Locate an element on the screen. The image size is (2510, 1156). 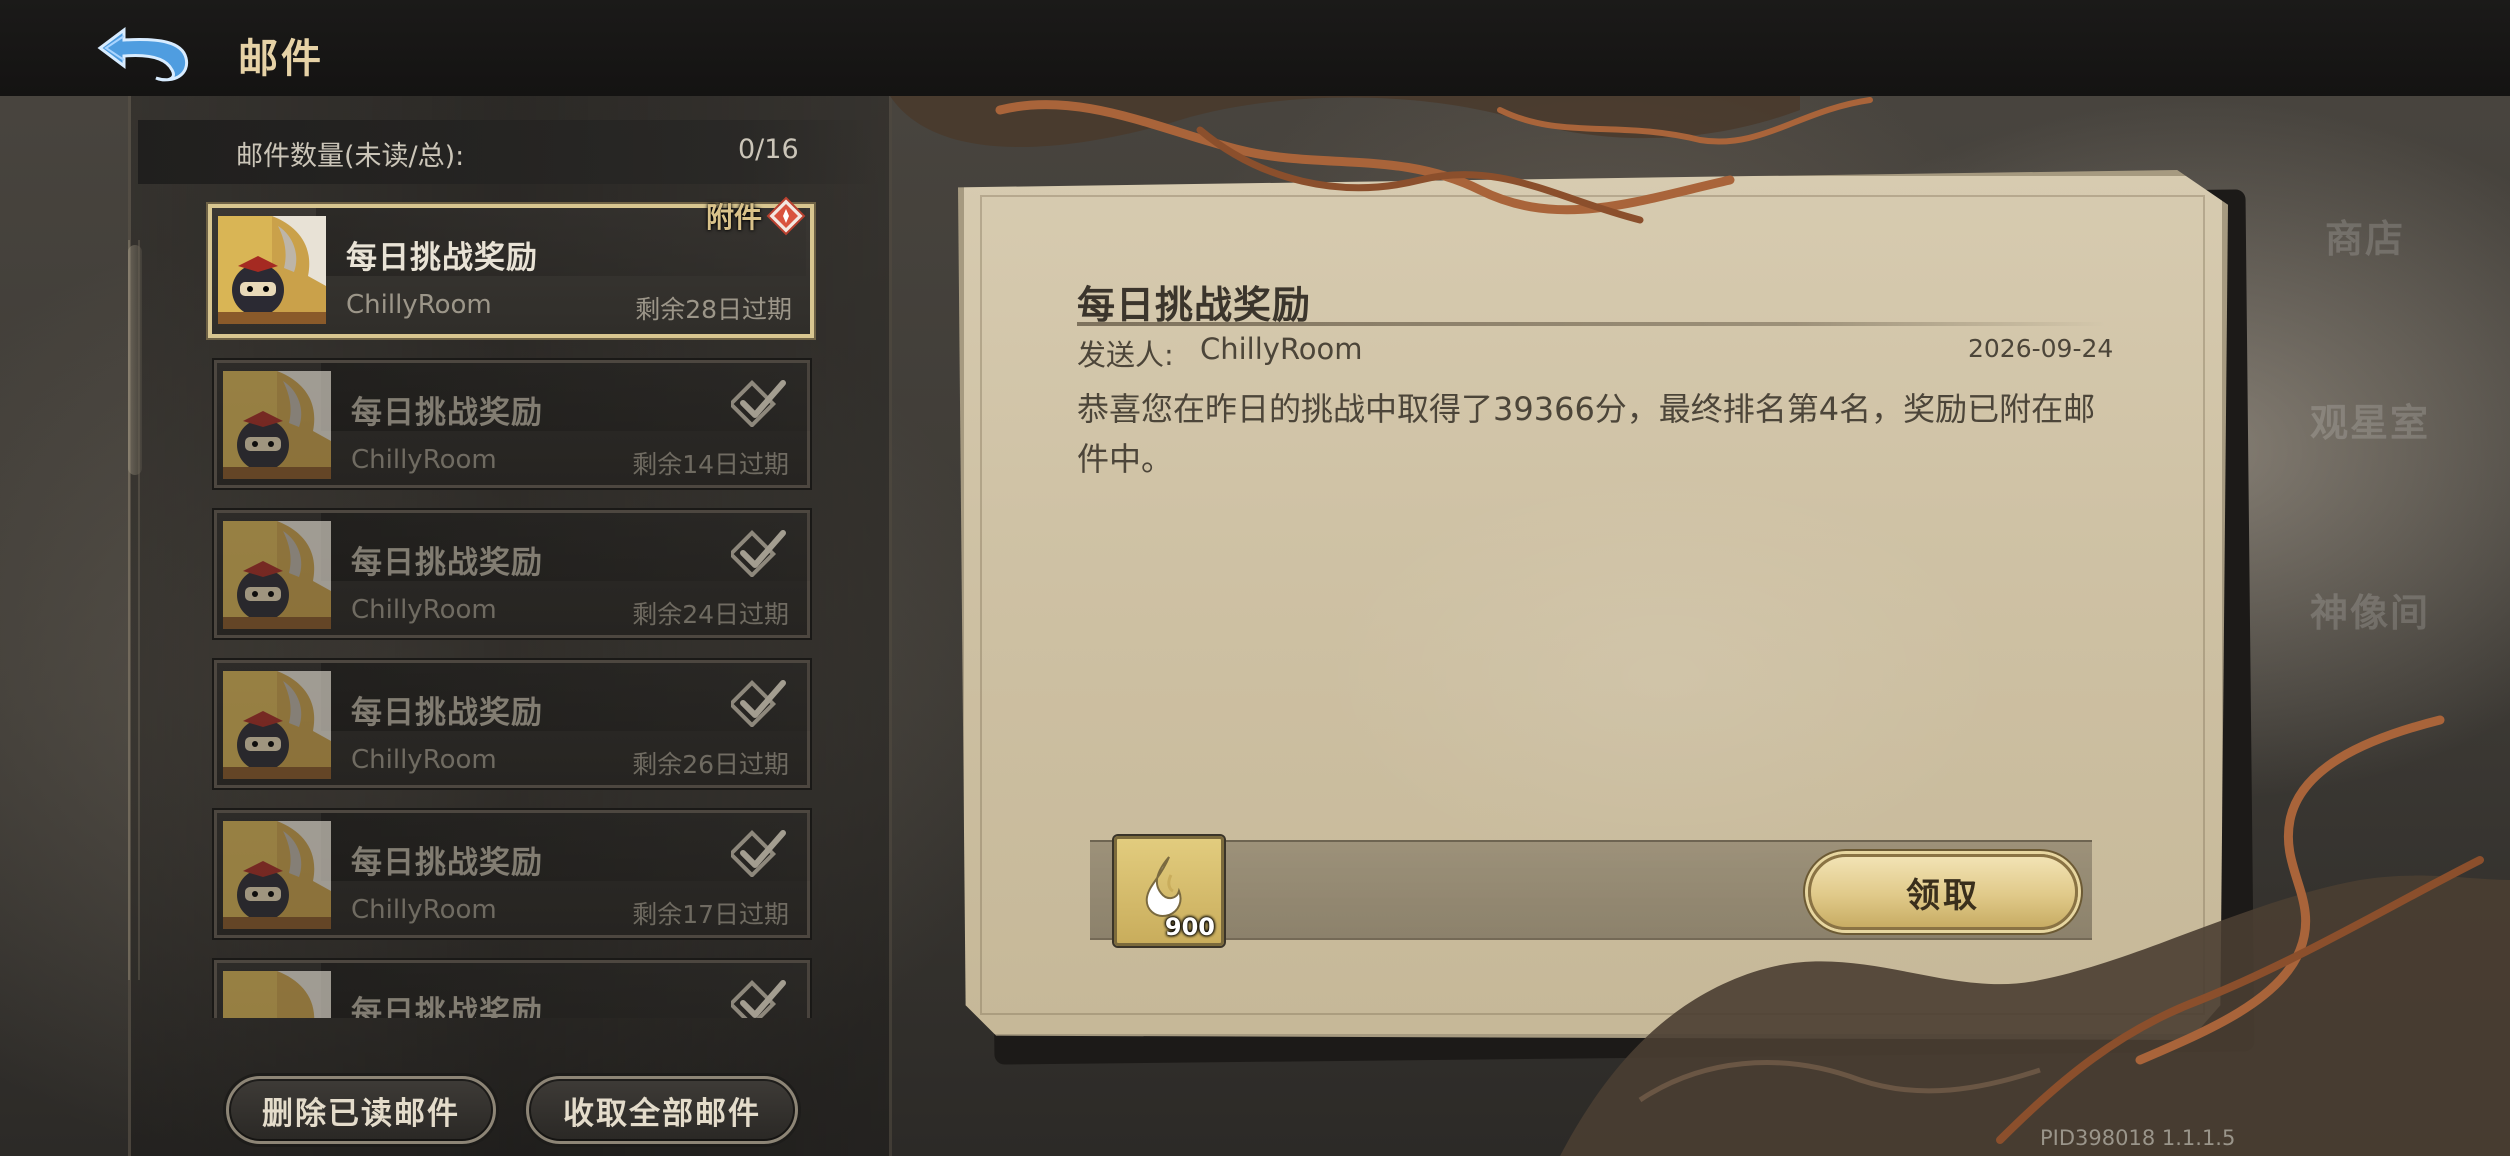
scroll-thumb is located at coordinates (135, 360).